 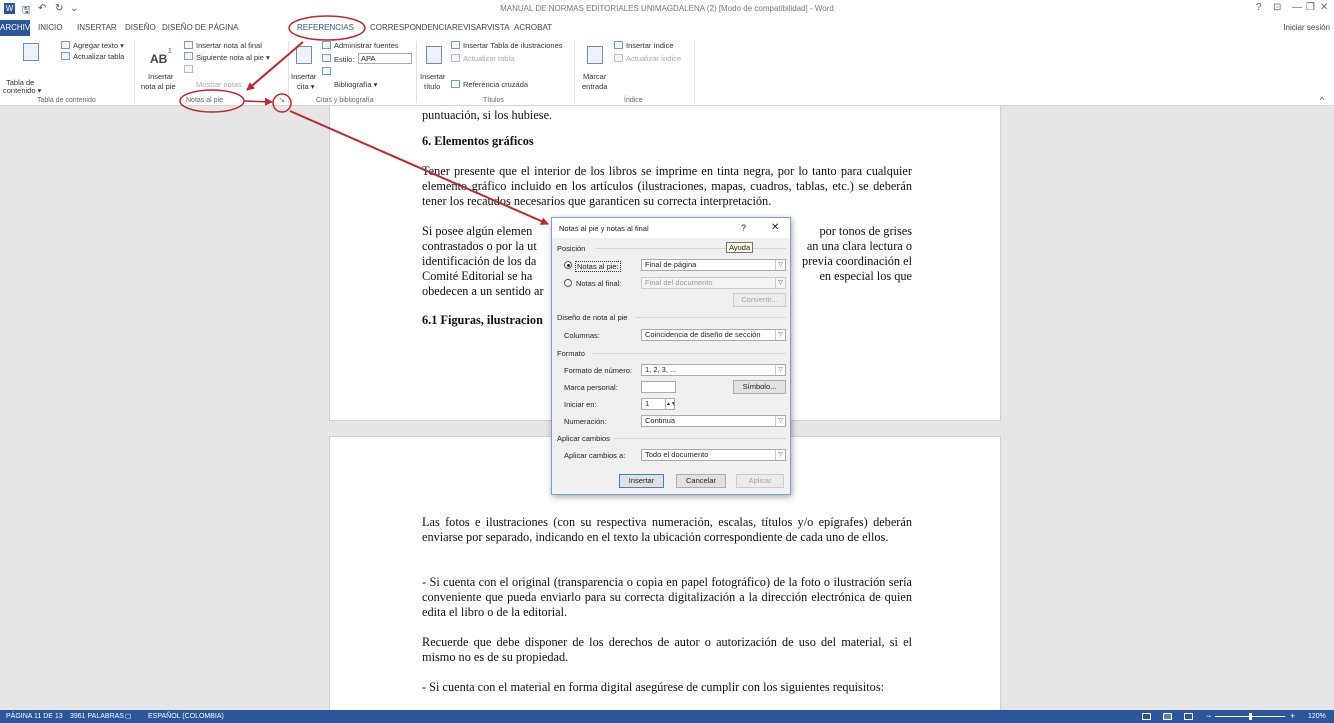 What do you see at coordinates (97, 716) in the screenshot?
I see `word-count: 3961 PALABRAS` at bounding box center [97, 716].